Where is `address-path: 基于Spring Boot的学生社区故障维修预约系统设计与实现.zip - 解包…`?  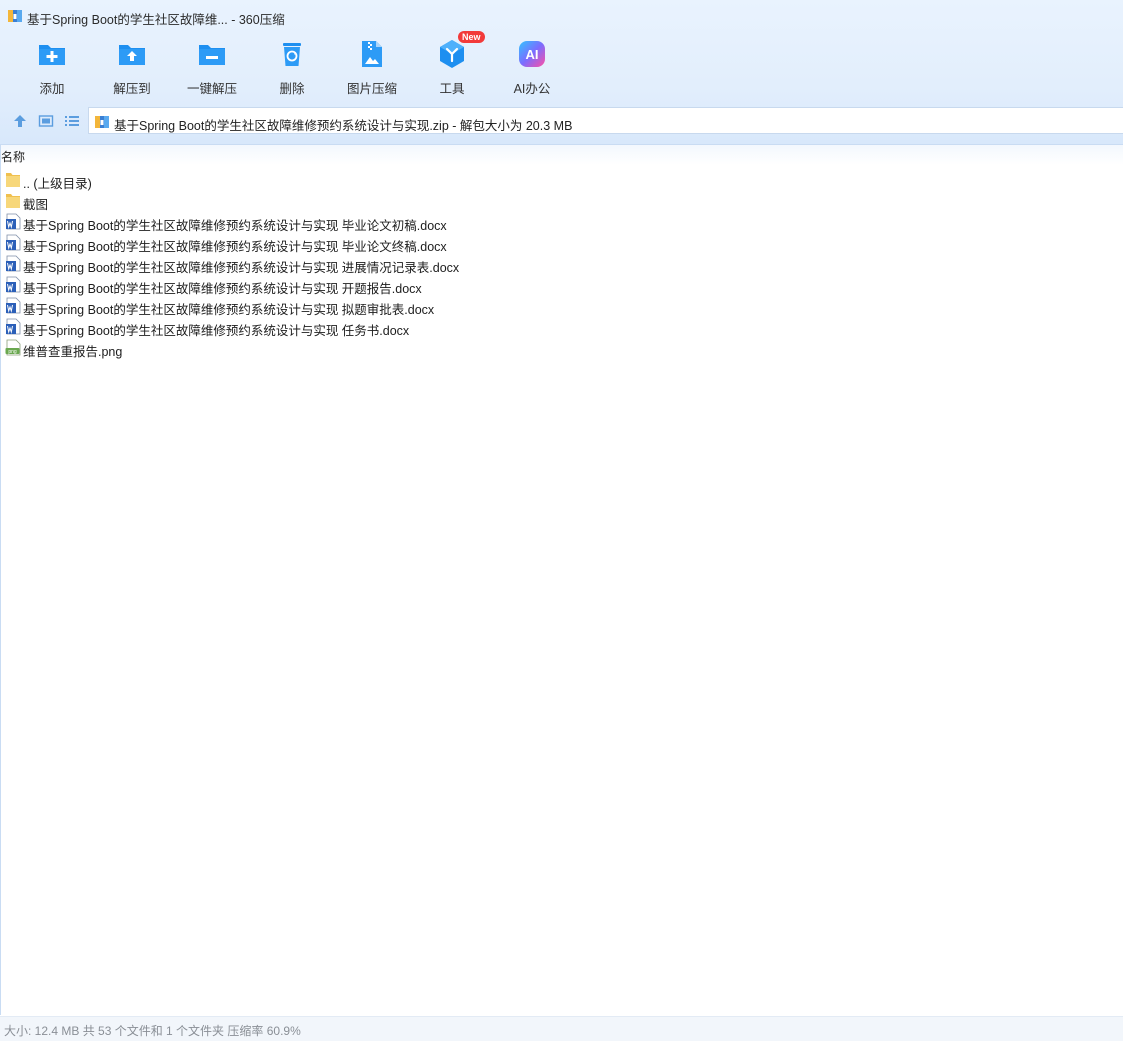
address-path: 基于Spring Boot的学生社区故障维修预约系统设计与实现.zip - 解包… is located at coordinates (343, 126).